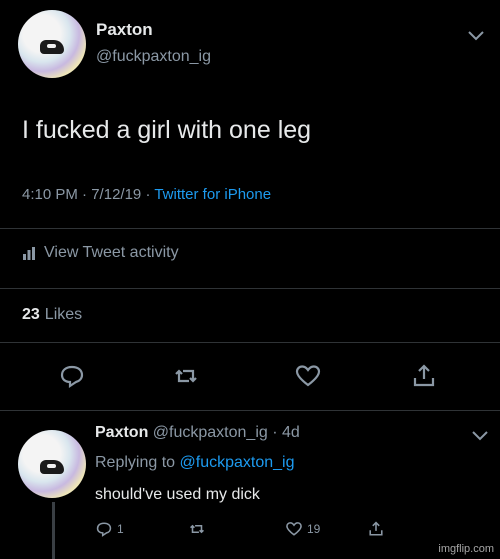 The height and width of the screenshot is (559, 500). Describe the element at coordinates (31, 314) in the screenshot. I see `likes-count: 23` at that location.